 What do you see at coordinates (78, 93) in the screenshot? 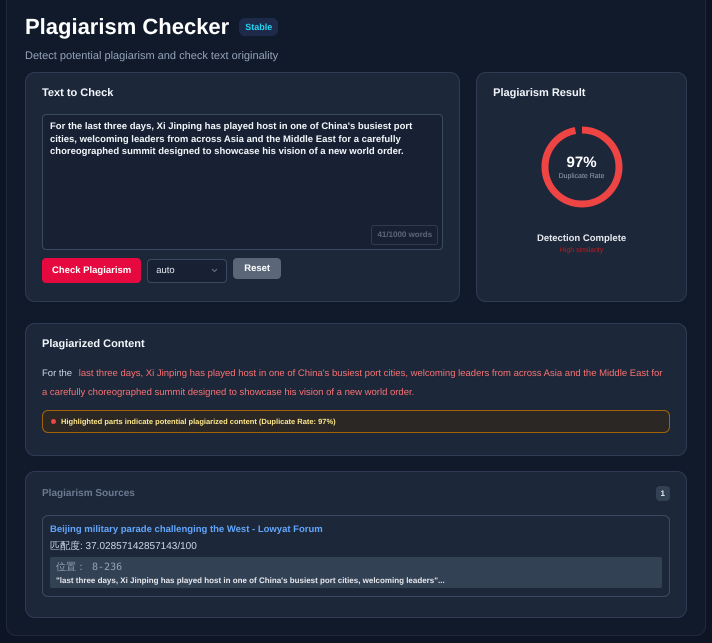
I see `card-title: Text to Check` at bounding box center [78, 93].